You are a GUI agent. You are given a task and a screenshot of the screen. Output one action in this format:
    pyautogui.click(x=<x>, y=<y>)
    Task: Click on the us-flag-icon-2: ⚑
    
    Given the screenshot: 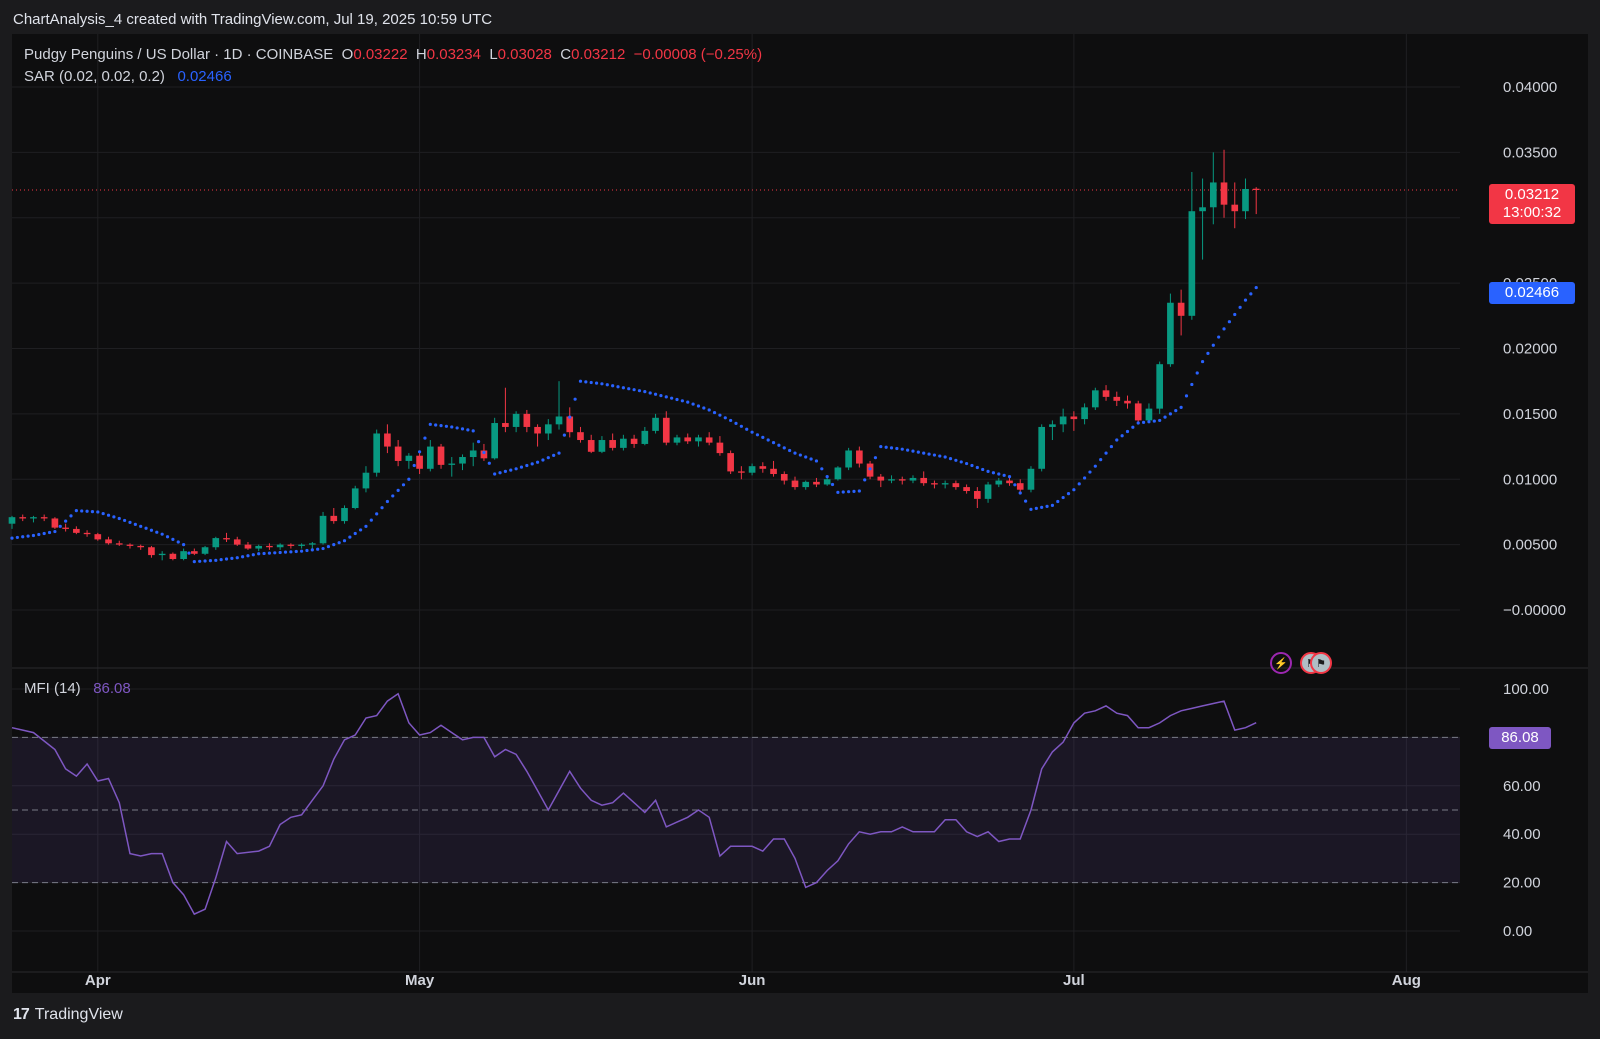 What is the action you would take?
    pyautogui.click(x=1321, y=663)
    